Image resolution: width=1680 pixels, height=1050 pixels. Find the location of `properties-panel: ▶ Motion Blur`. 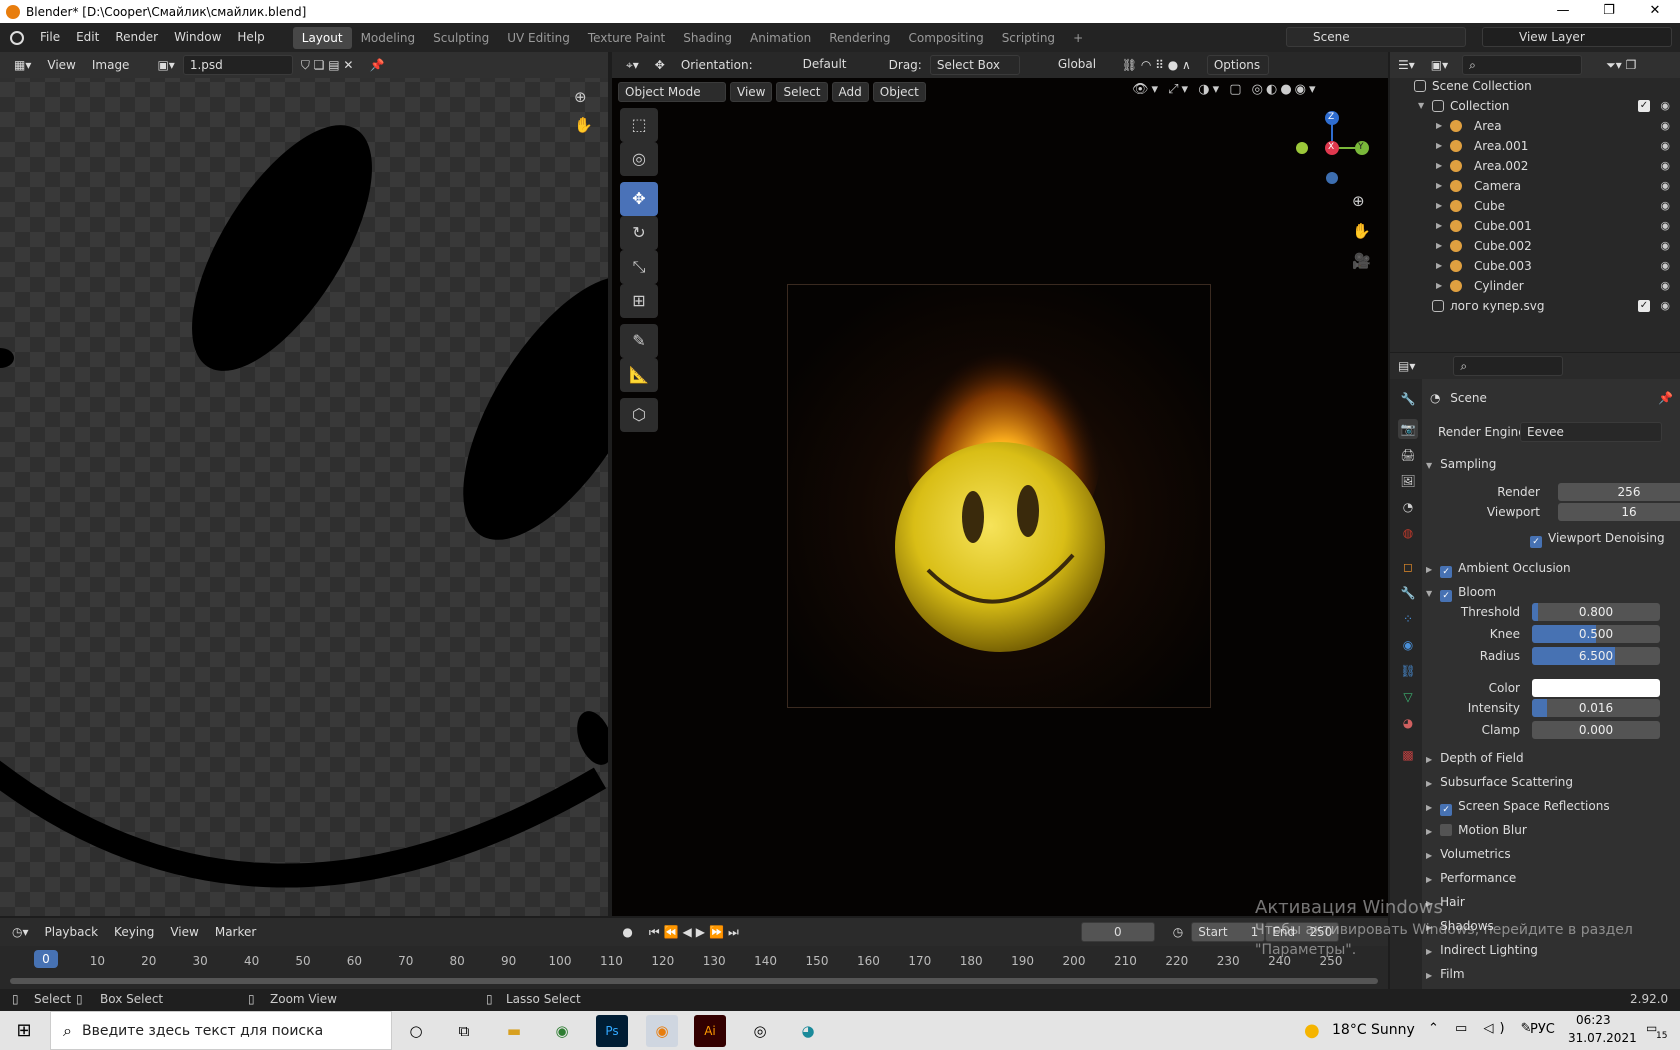

properties-panel: ▶ Motion Blur is located at coordinates (1551, 830).